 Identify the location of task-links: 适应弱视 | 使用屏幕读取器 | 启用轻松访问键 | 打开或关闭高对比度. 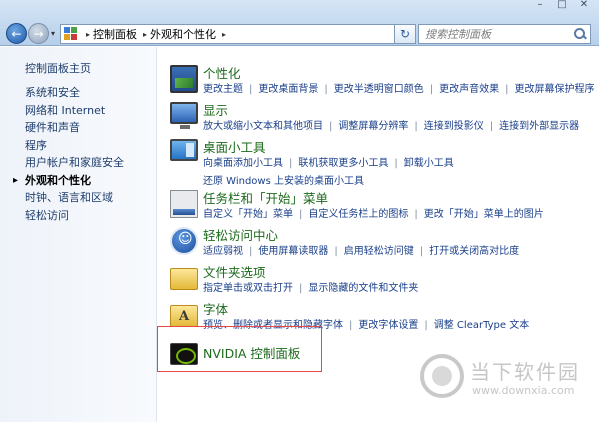
(401, 252).